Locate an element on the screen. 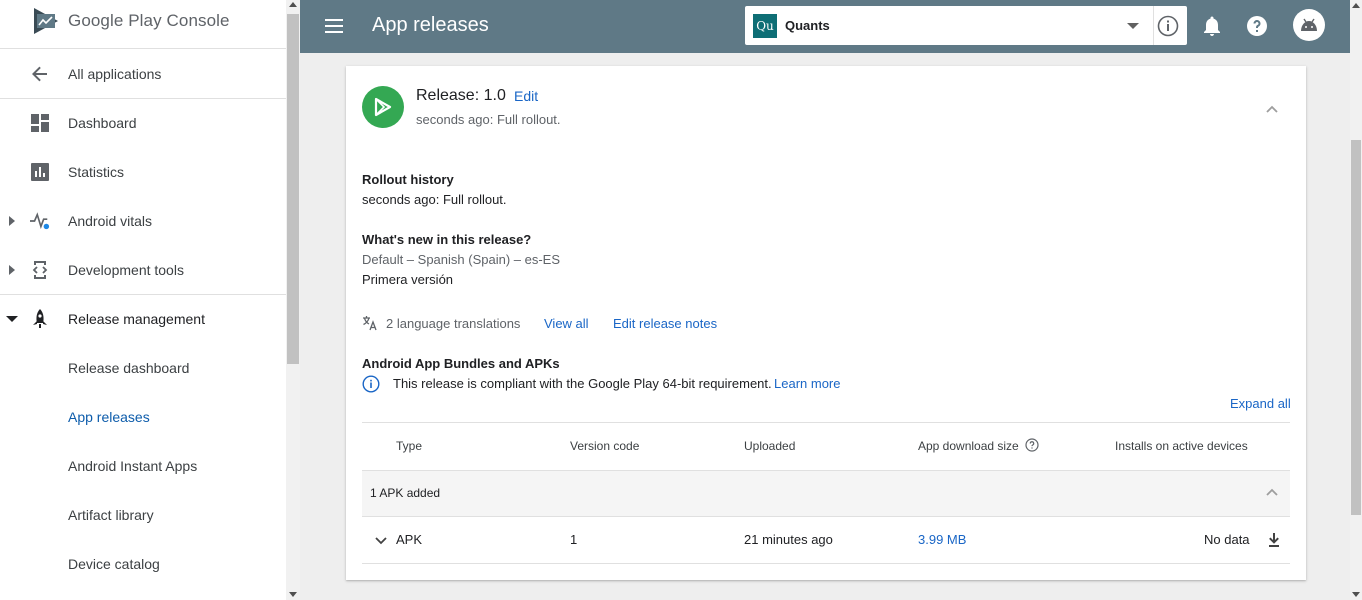 The height and width of the screenshot is (600, 1362). main-scrollbar is located at coordinates (1356, 300).